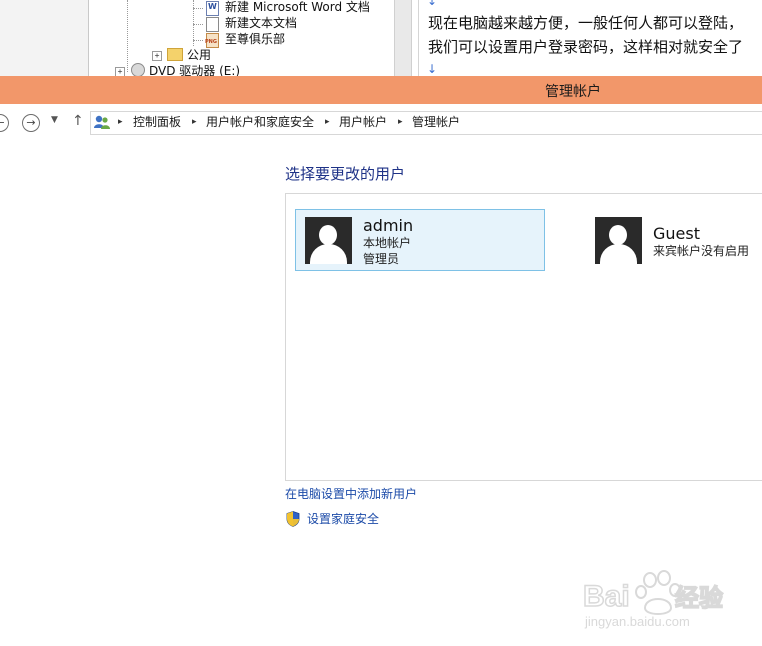 The image size is (762, 646). What do you see at coordinates (54, 120) in the screenshot?
I see `recent-pages-chevron-icon: ▼` at bounding box center [54, 120].